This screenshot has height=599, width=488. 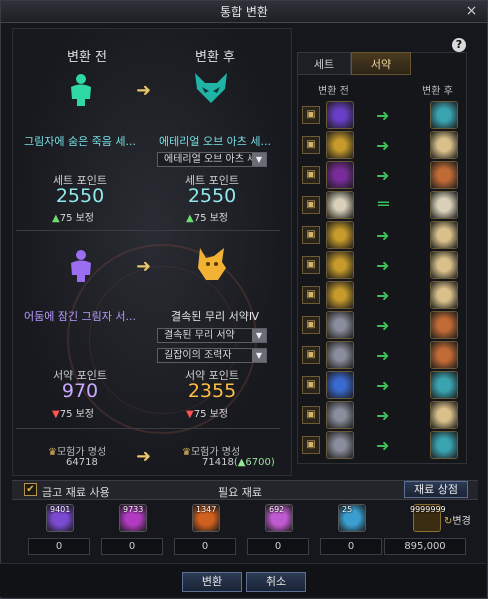 I want to click on close-icon: ×, so click(x=471, y=11).